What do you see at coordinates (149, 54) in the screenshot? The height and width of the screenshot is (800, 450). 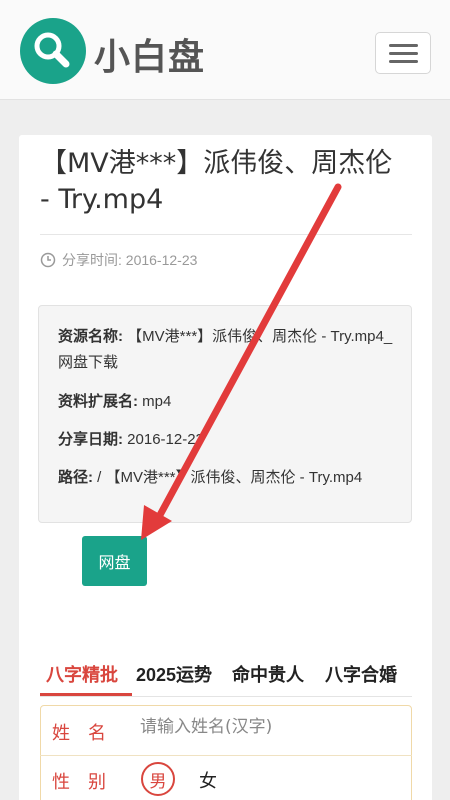 I see `site-name: 小白盘` at bounding box center [149, 54].